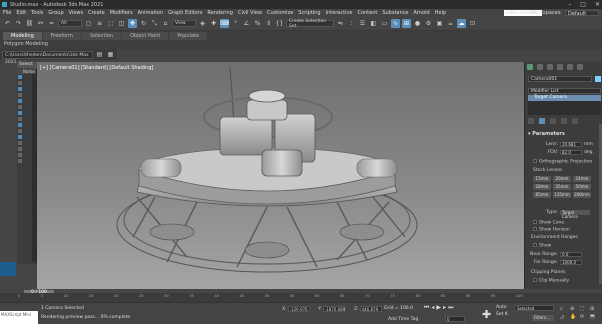 The image size is (602, 324). Describe the element at coordinates (438, 308) in the screenshot. I see `play-icon: ▶` at that location.